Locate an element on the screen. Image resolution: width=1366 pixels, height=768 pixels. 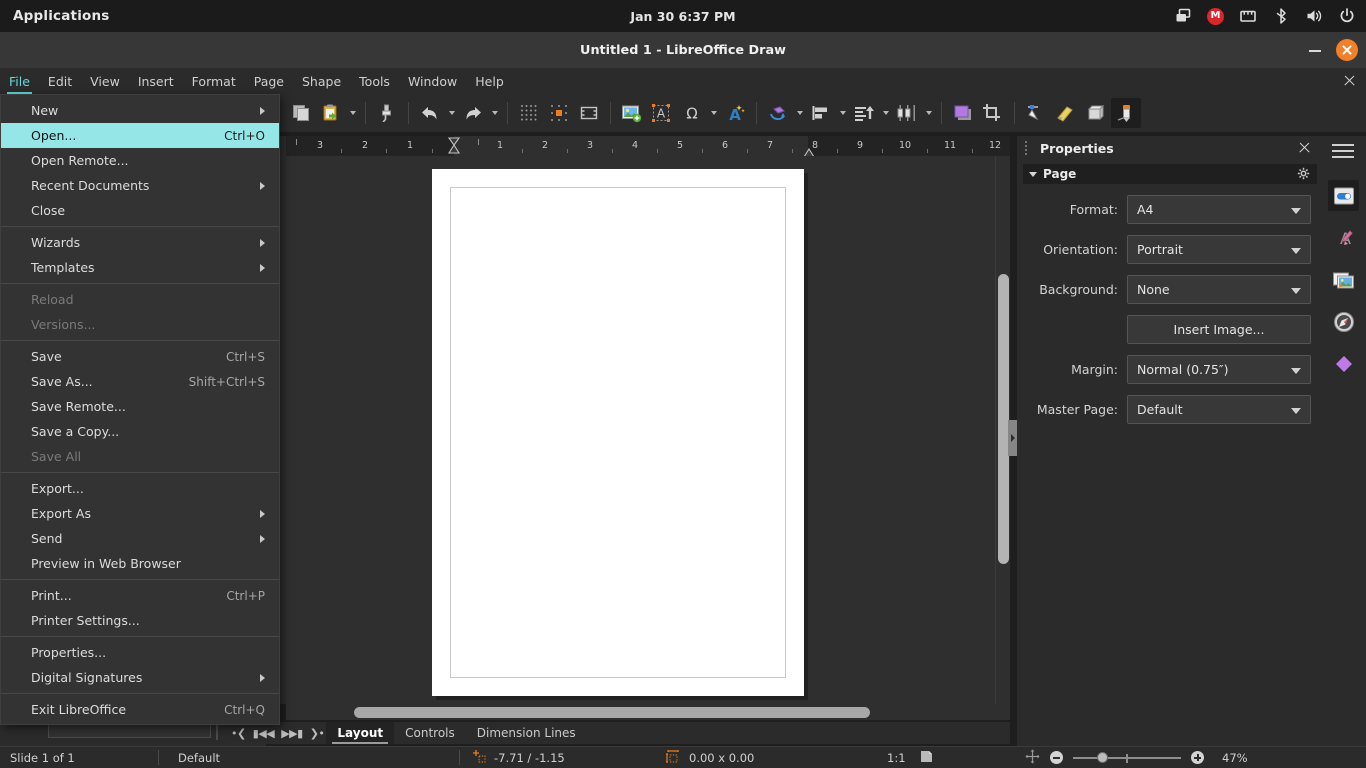
ethernet-icon is located at coordinates (1248, 16).